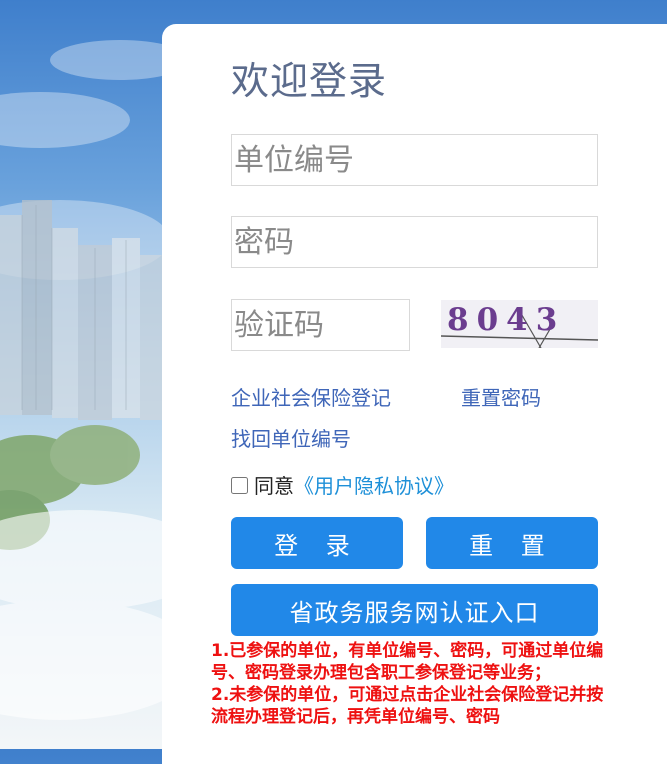 The image size is (667, 764). I want to click on captcha-input, so click(320, 325).